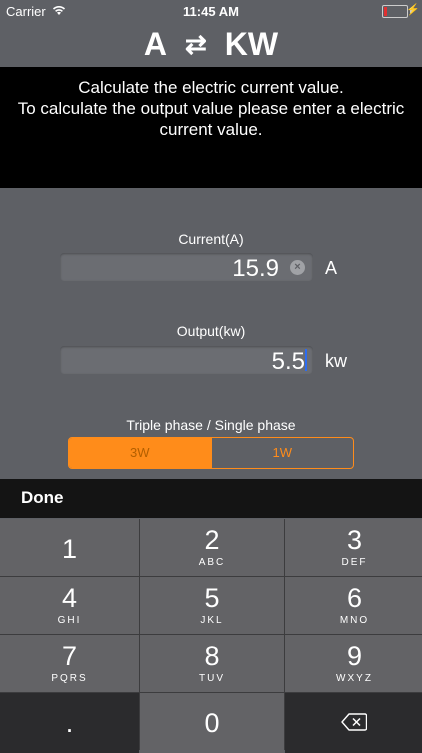 This screenshot has width=422, height=753. I want to click on key-digit: 5, so click(212, 598).